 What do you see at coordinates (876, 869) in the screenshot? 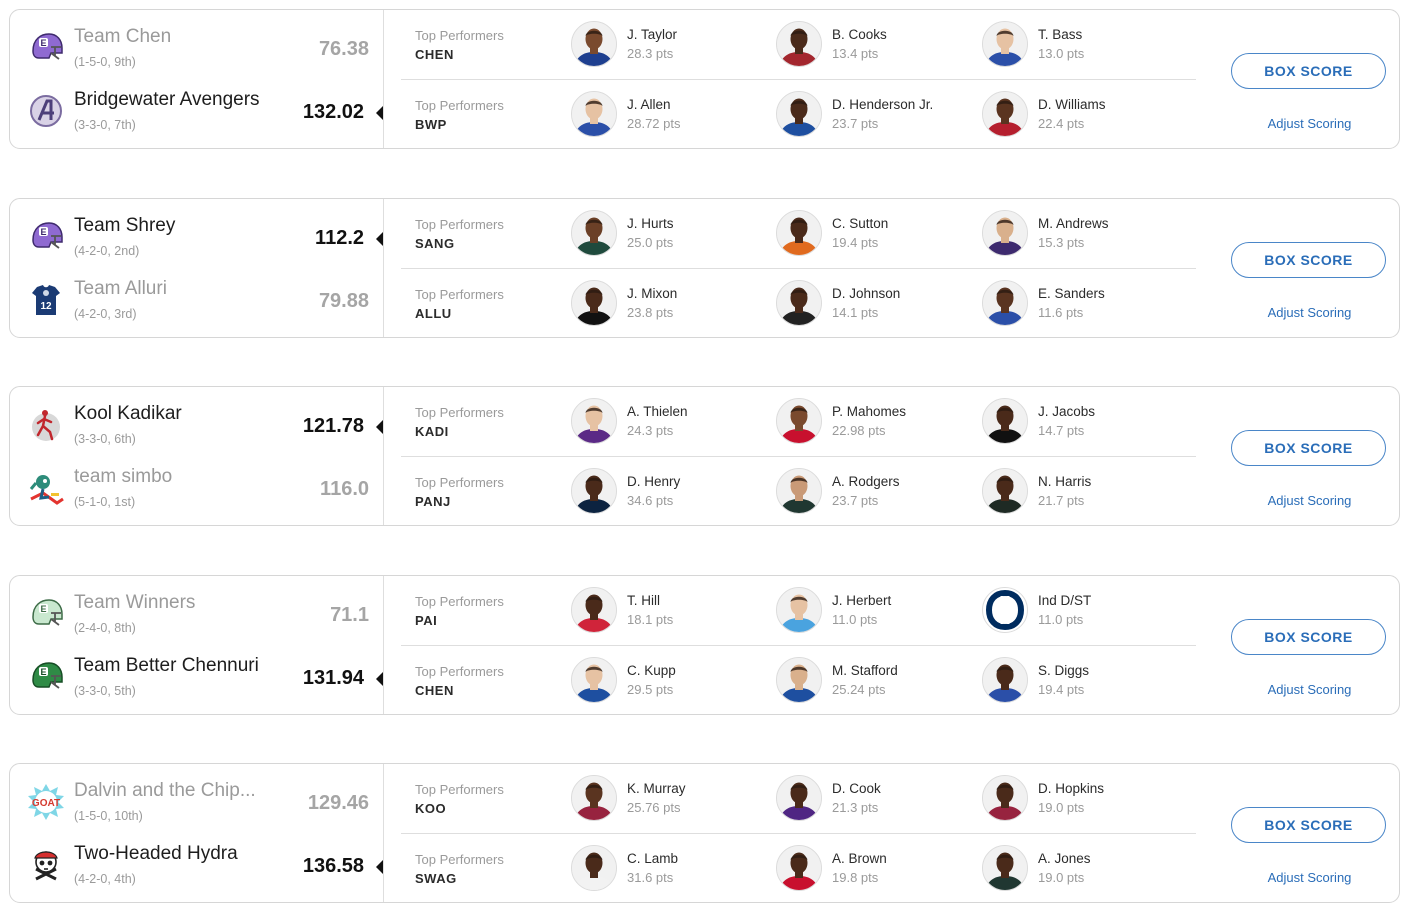
I see `player-card: A. Brown 19.8 pts` at bounding box center [876, 869].